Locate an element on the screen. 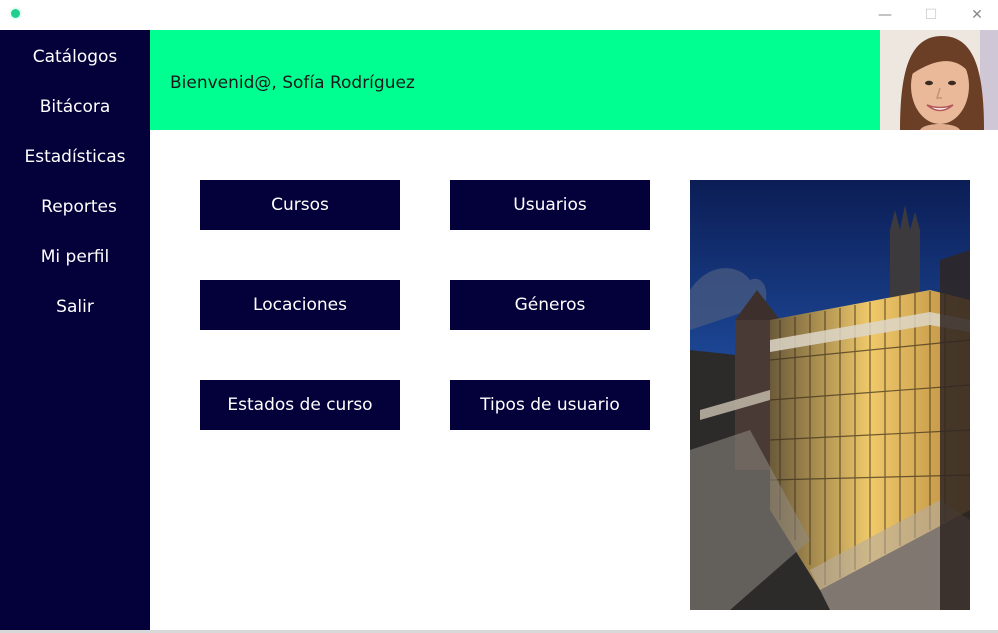 Image resolution: width=998 pixels, height=633 pixels. sidebar-item-mi-perfil: Mi perfil is located at coordinates (75, 257).